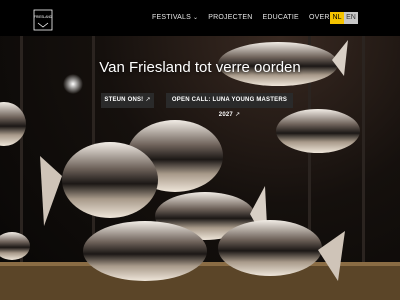 This screenshot has height=300, width=400. Describe the element at coordinates (351, 18) in the screenshot. I see `lang-en-button: EN` at that location.